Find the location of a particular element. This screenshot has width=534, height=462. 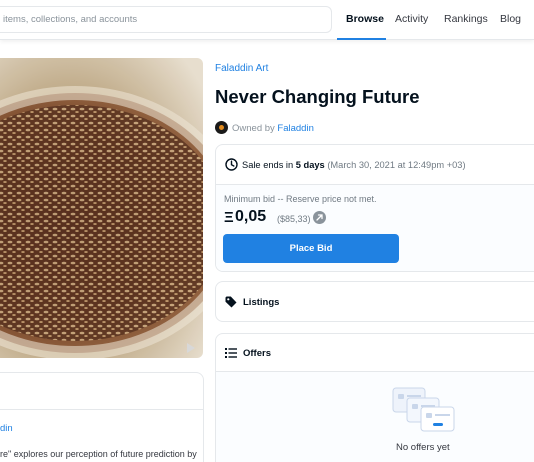

nav-activity: Activity is located at coordinates (411, 19).